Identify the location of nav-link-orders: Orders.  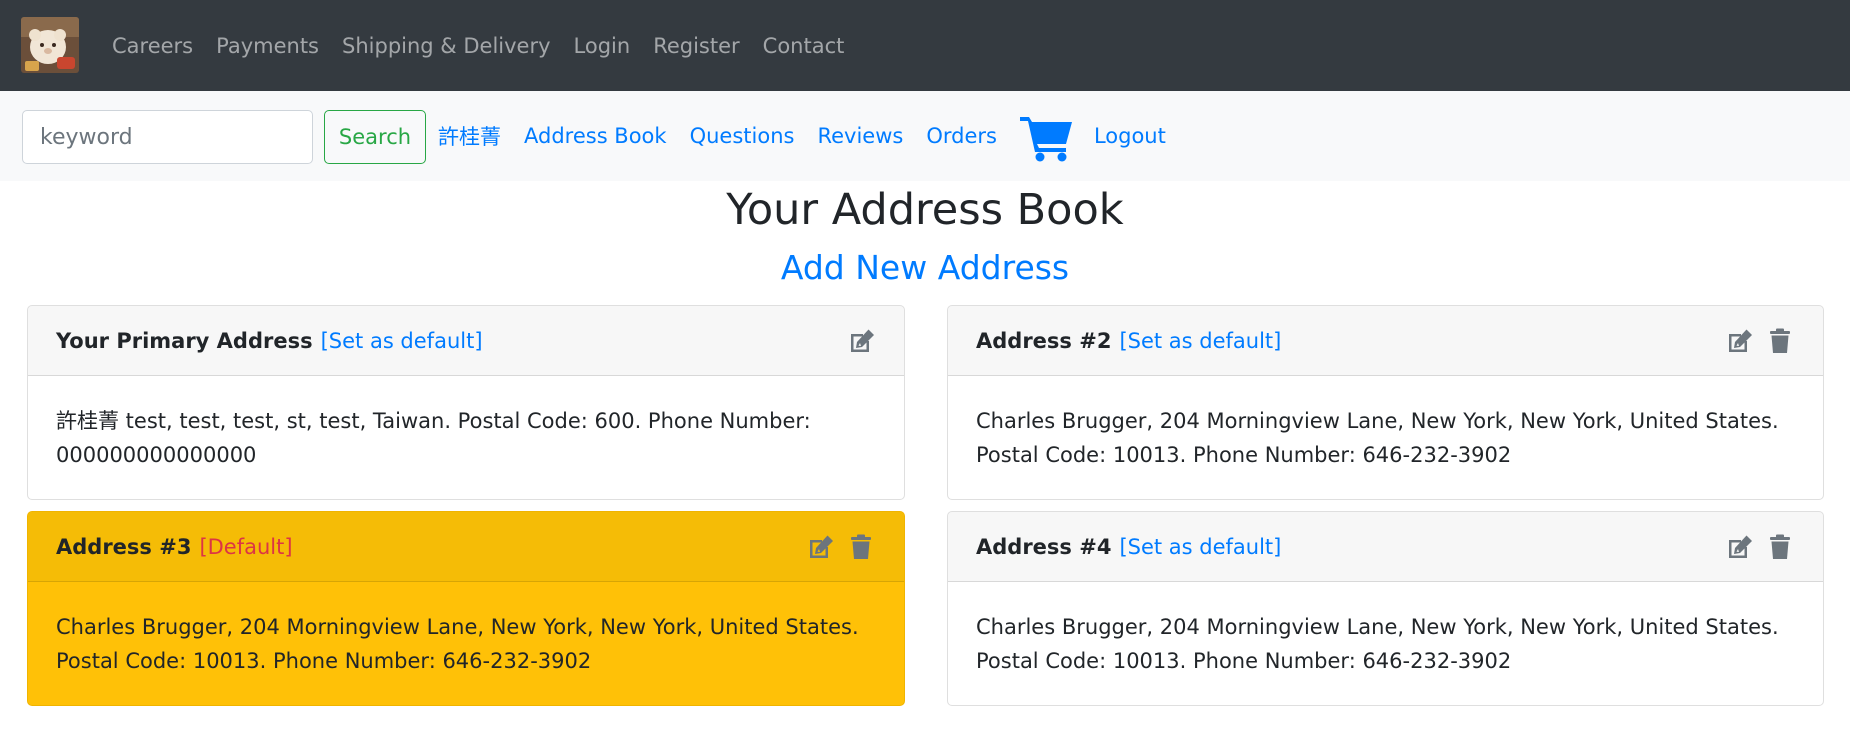
(961, 136).